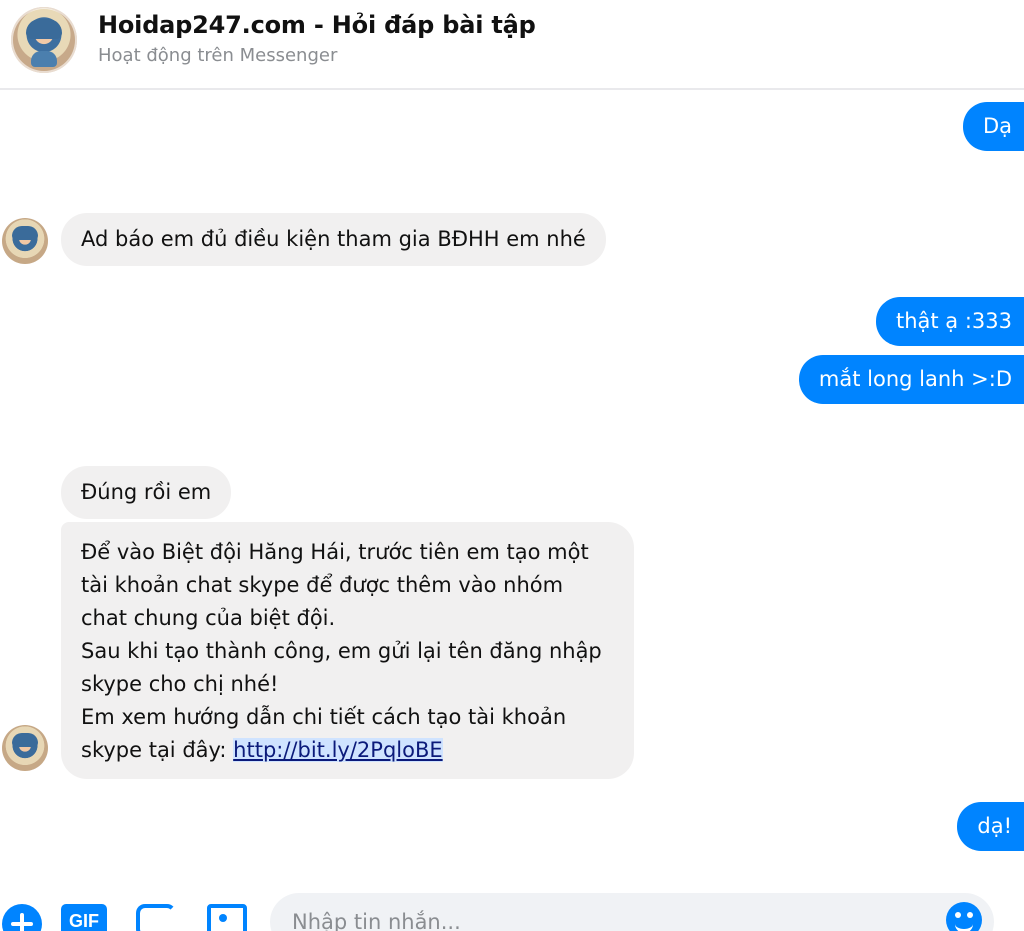 This screenshot has width=1024, height=931. Describe the element at coordinates (156, 917) in the screenshot. I see `sticker-icon` at that location.